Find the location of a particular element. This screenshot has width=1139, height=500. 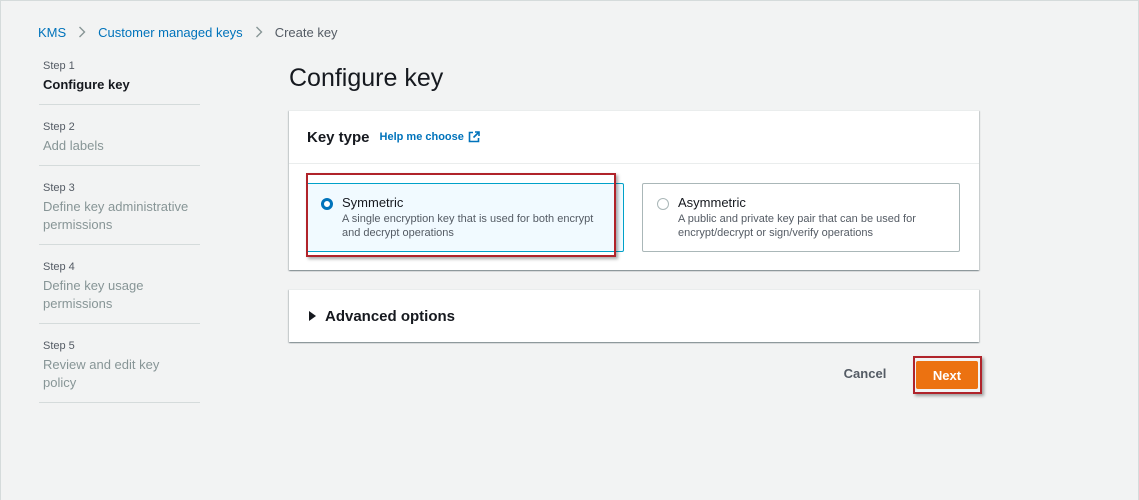

external-link-icon is located at coordinates (474, 137).